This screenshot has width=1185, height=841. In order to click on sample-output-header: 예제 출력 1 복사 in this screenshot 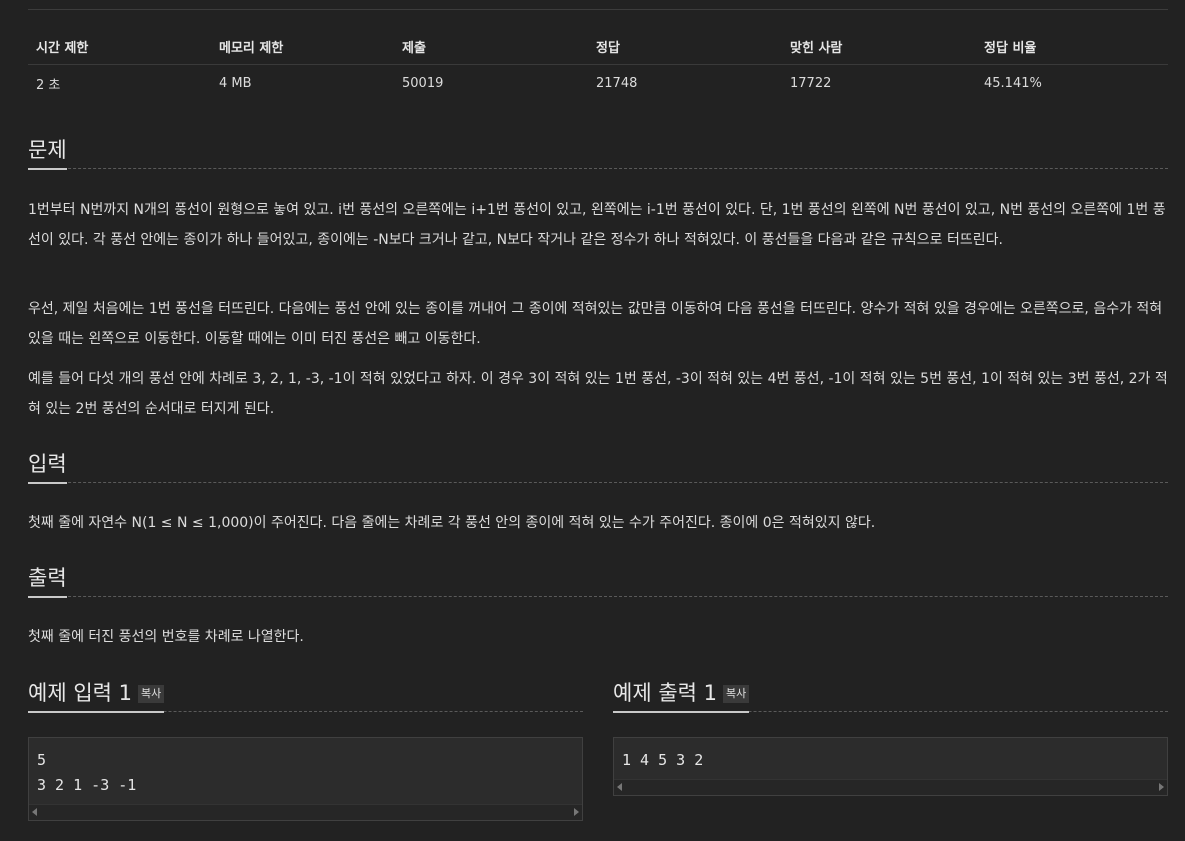, I will do `click(890, 696)`.